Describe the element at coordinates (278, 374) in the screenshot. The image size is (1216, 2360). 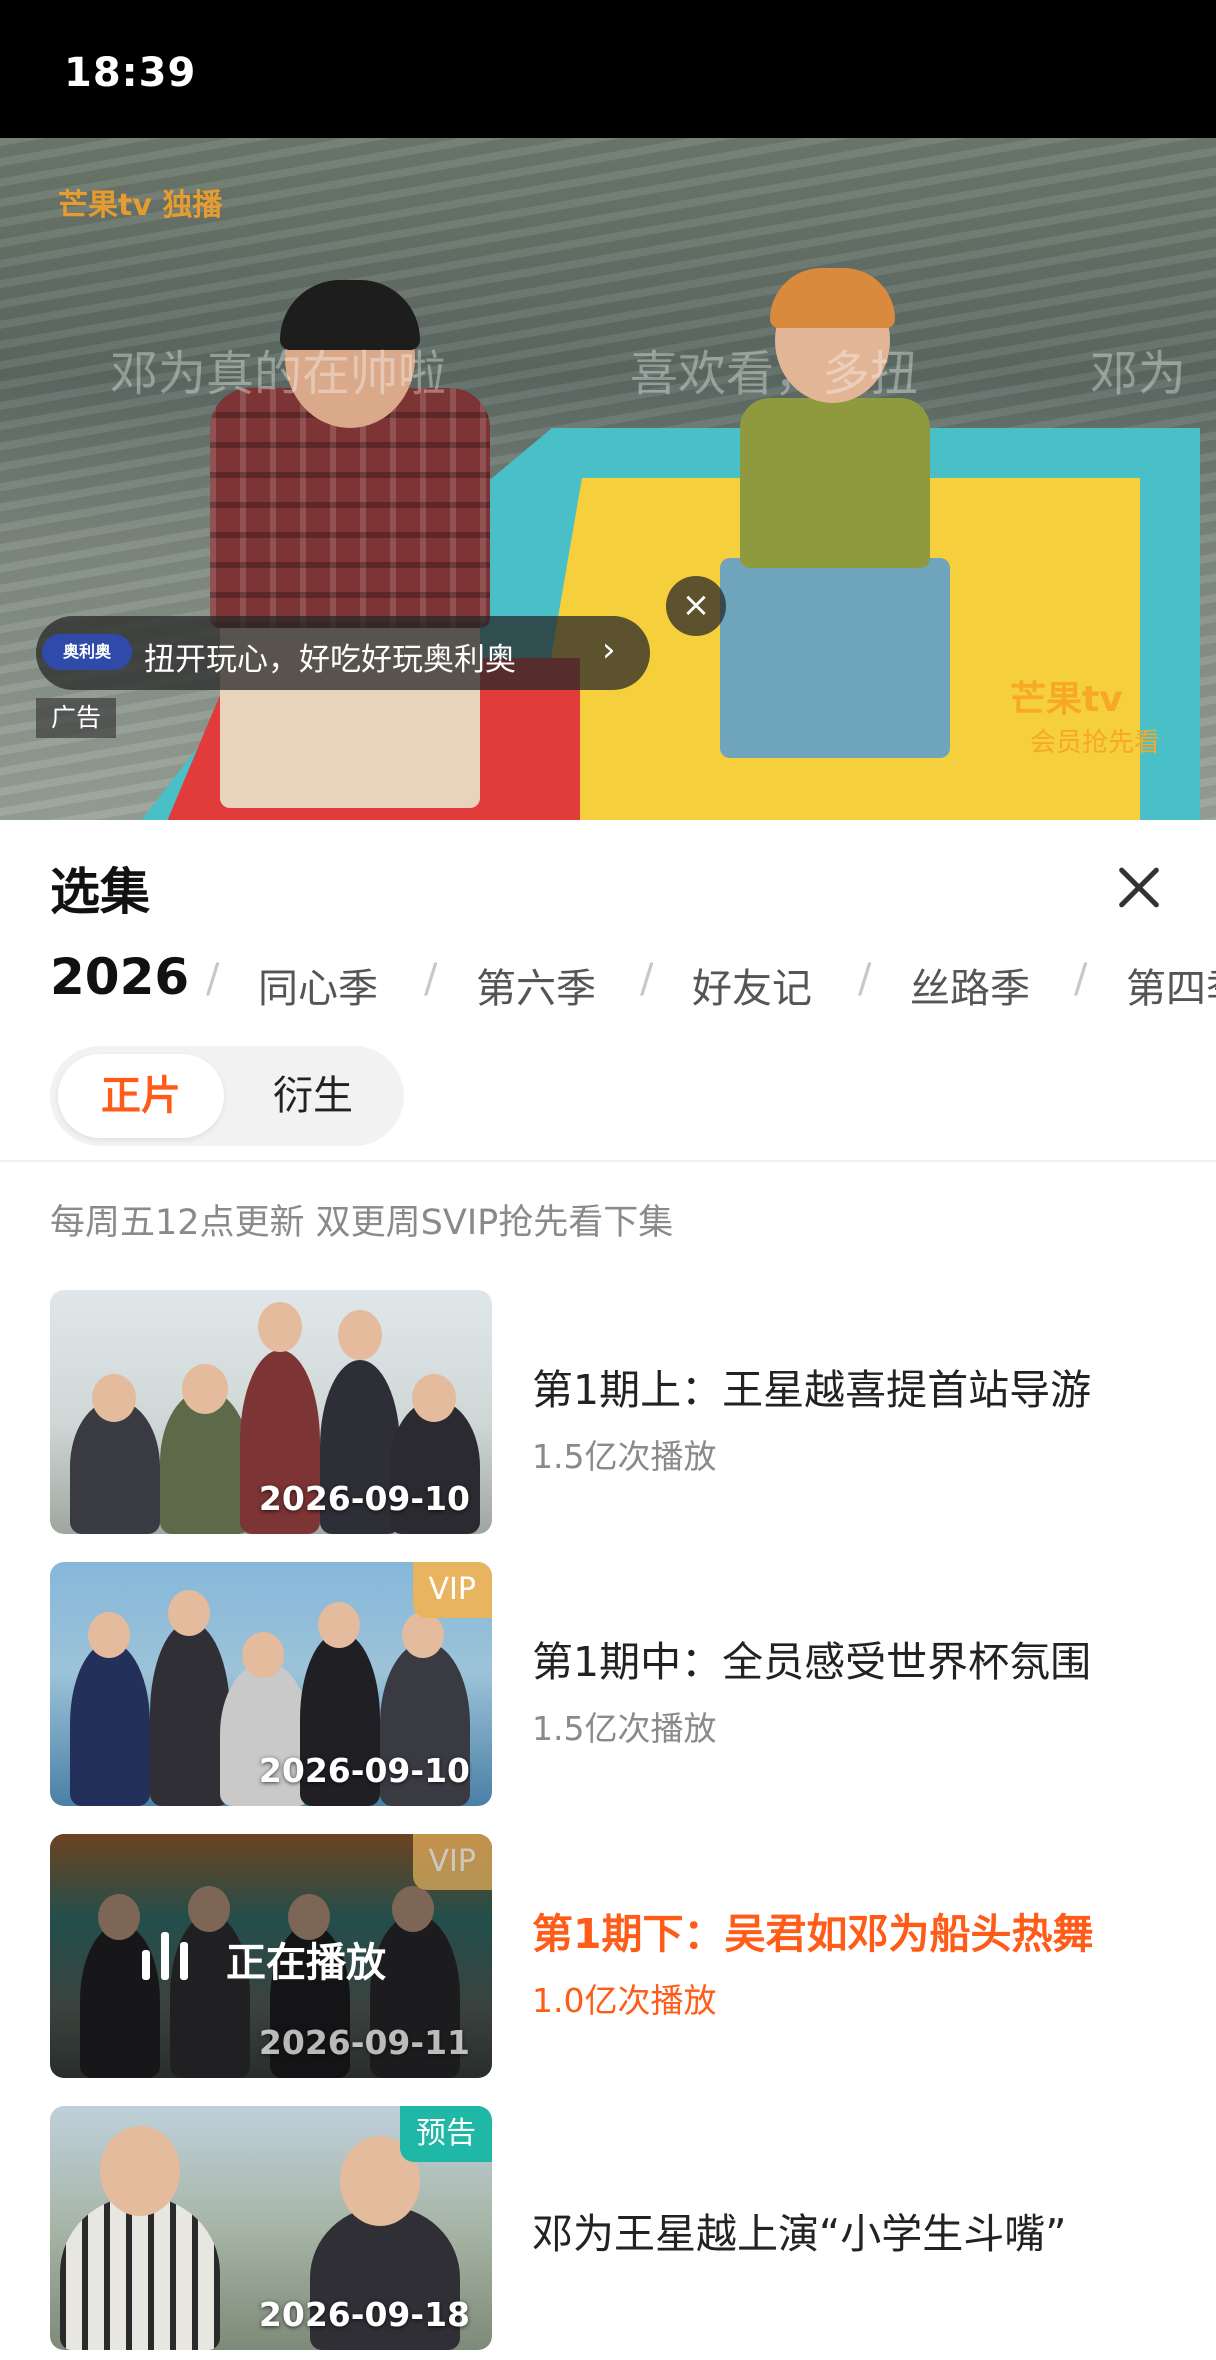
I see `danmaku-comment: 邓为真的在帅啦` at that location.